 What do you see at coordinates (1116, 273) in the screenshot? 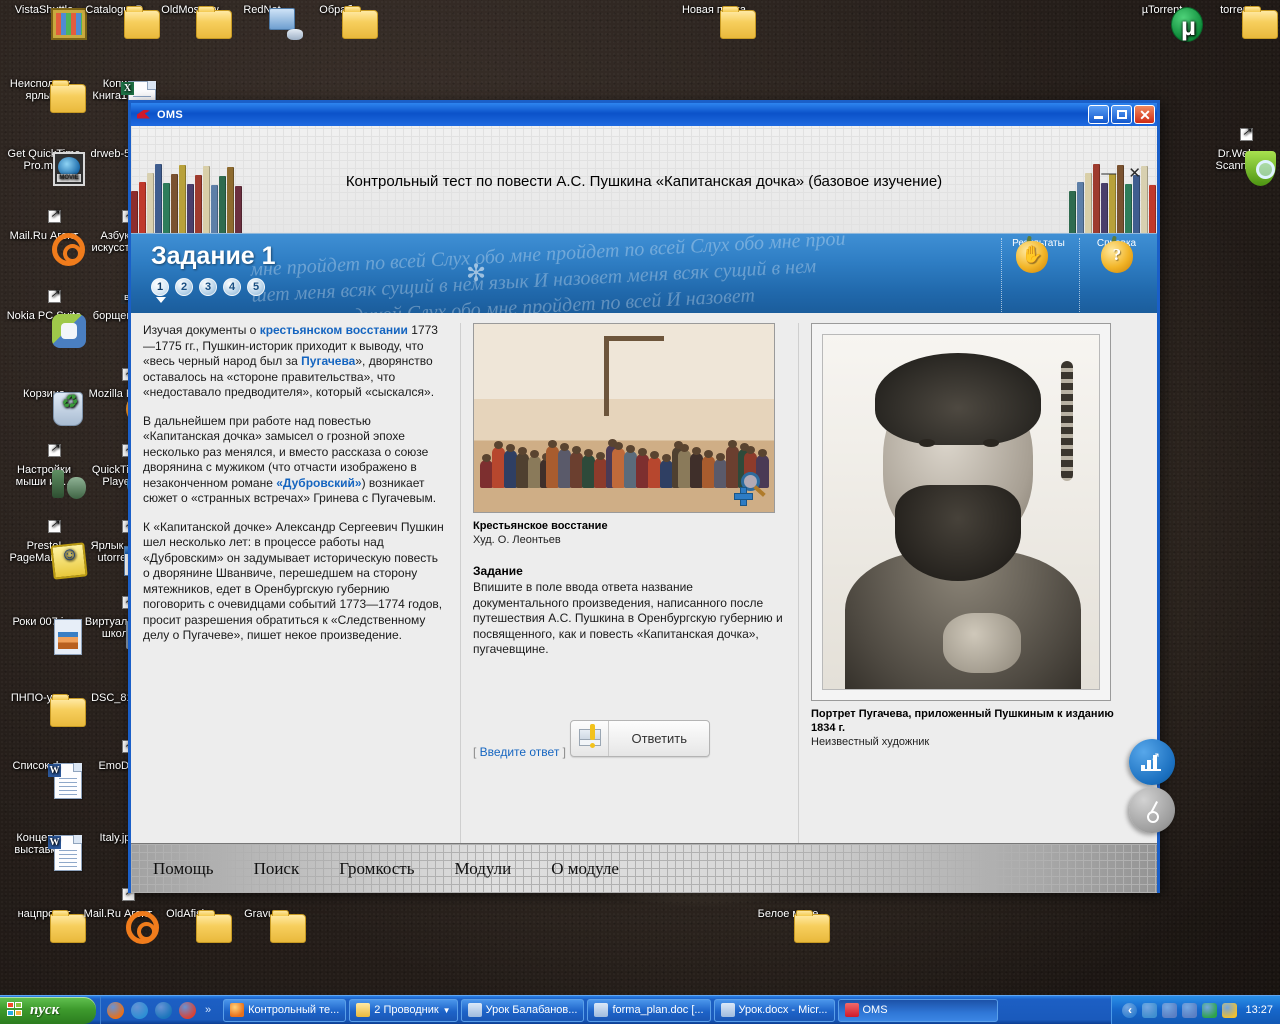
I see `help-button: ? Справка` at bounding box center [1116, 273].